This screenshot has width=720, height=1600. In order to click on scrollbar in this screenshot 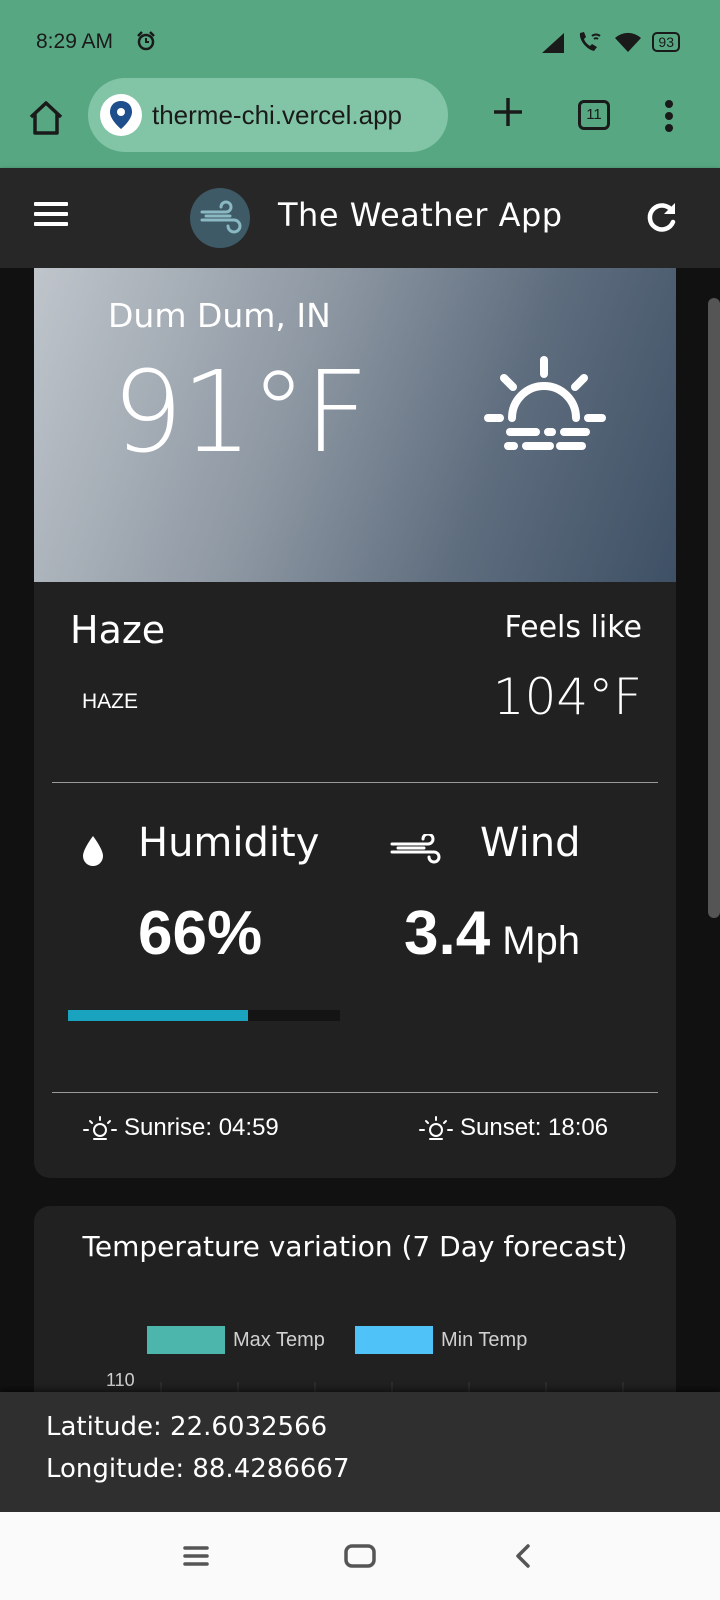, I will do `click(714, 608)`.